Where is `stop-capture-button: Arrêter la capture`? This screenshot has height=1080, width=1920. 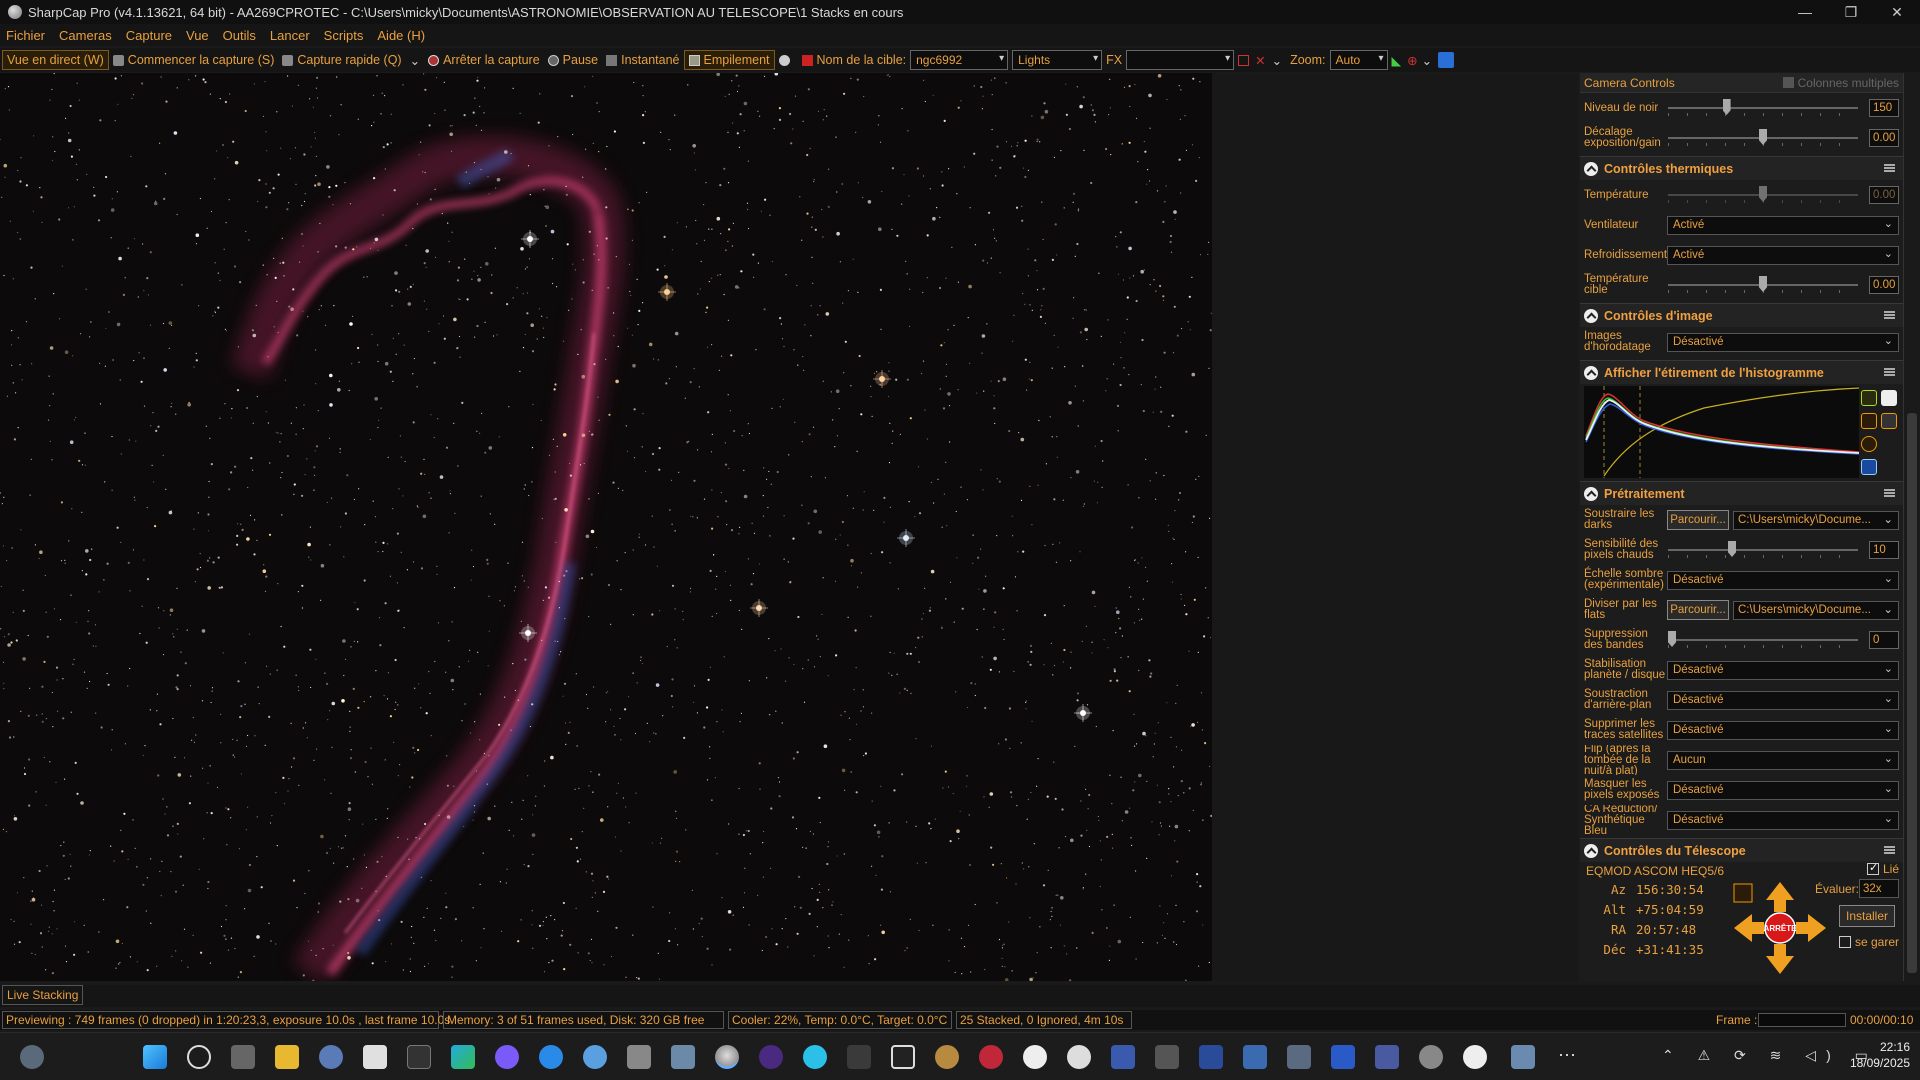
stop-capture-button: Arrêter la capture is located at coordinates (484, 60).